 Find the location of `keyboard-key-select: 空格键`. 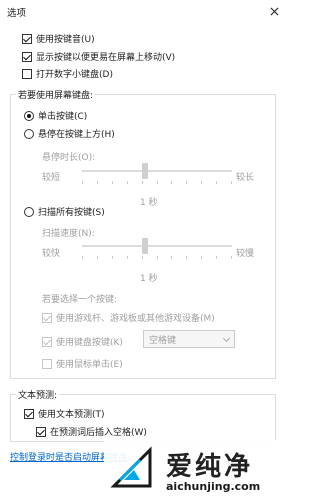

keyboard-key-select: 空格键 is located at coordinates (189, 339).